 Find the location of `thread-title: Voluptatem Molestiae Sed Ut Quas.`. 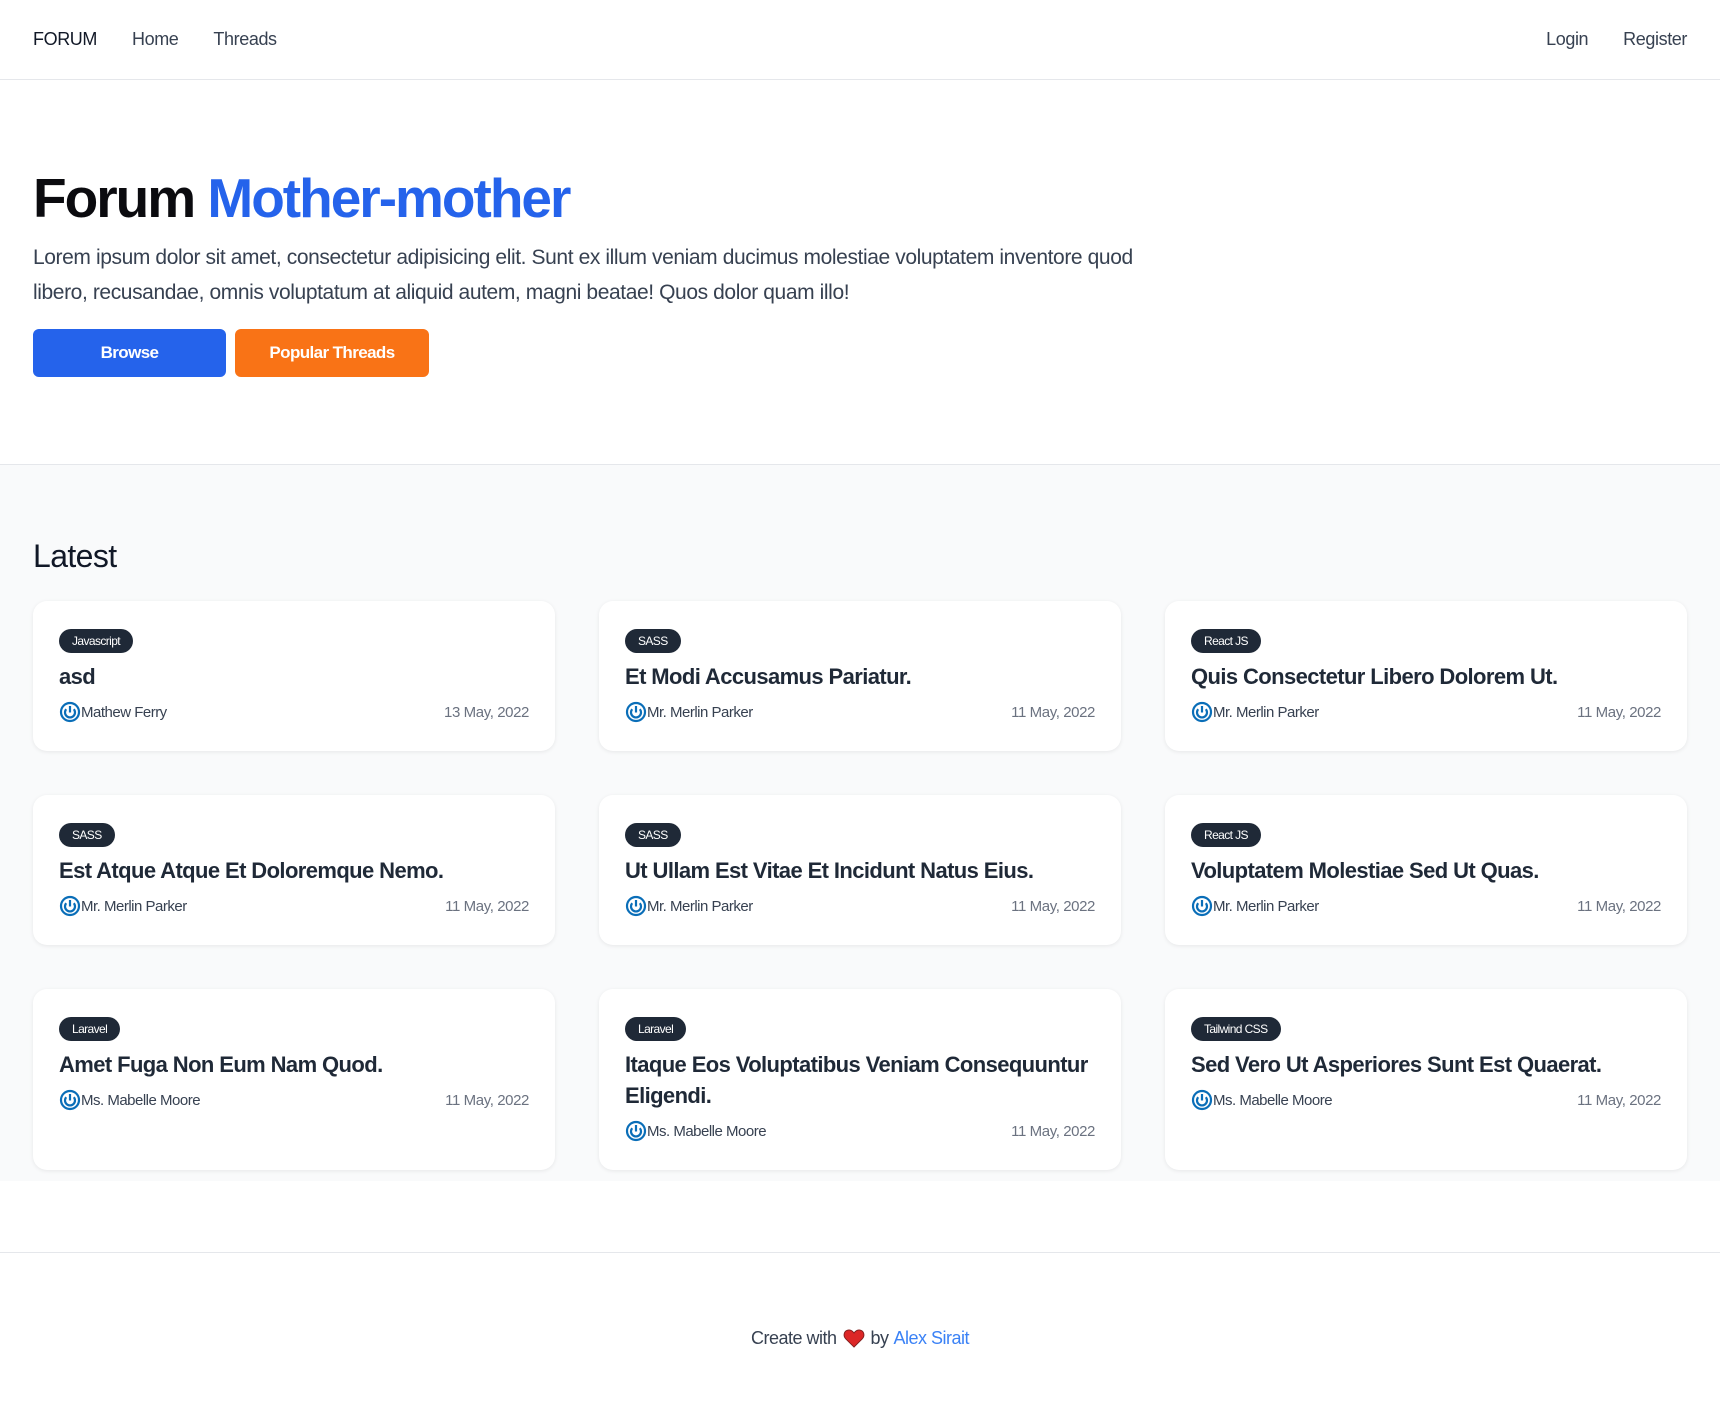

thread-title: Voluptatem Molestiae Sed Ut Quas. is located at coordinates (1426, 870).